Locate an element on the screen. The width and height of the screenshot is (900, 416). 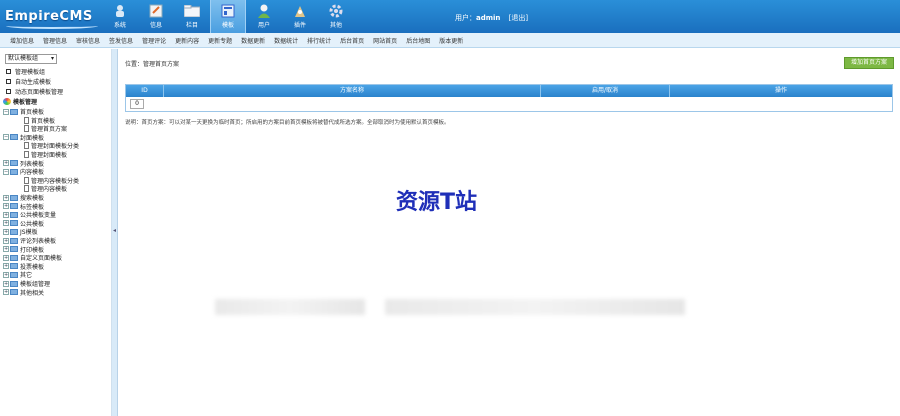
watermark: 资源T站 is located at coordinates (437, 202).